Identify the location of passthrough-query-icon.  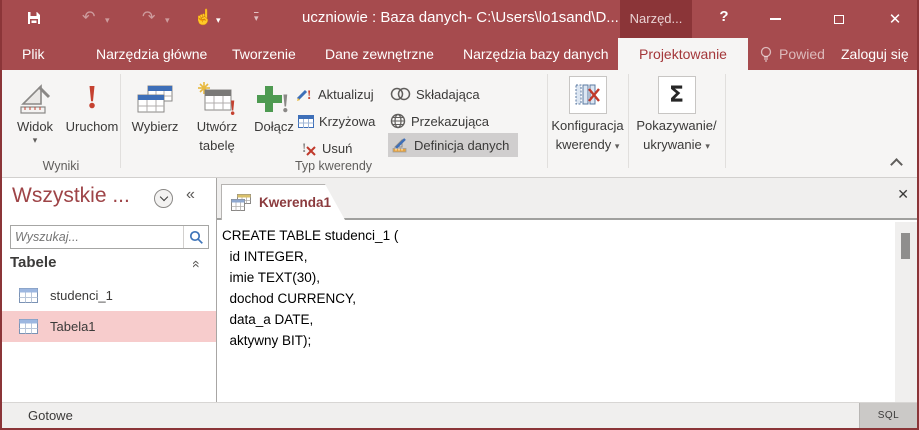
(398, 121).